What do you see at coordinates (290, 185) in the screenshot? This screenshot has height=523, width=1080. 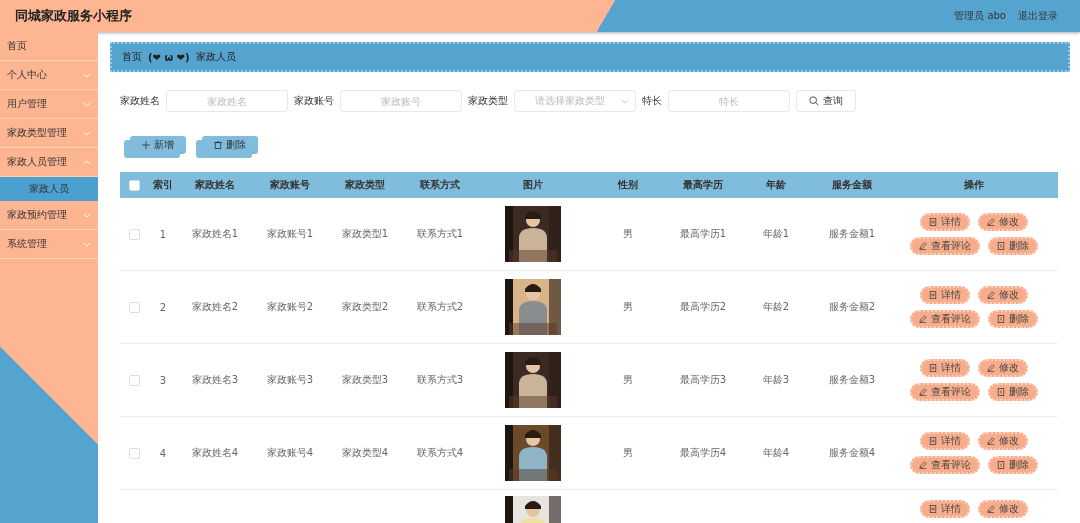 I see `column-header: 家政账号` at bounding box center [290, 185].